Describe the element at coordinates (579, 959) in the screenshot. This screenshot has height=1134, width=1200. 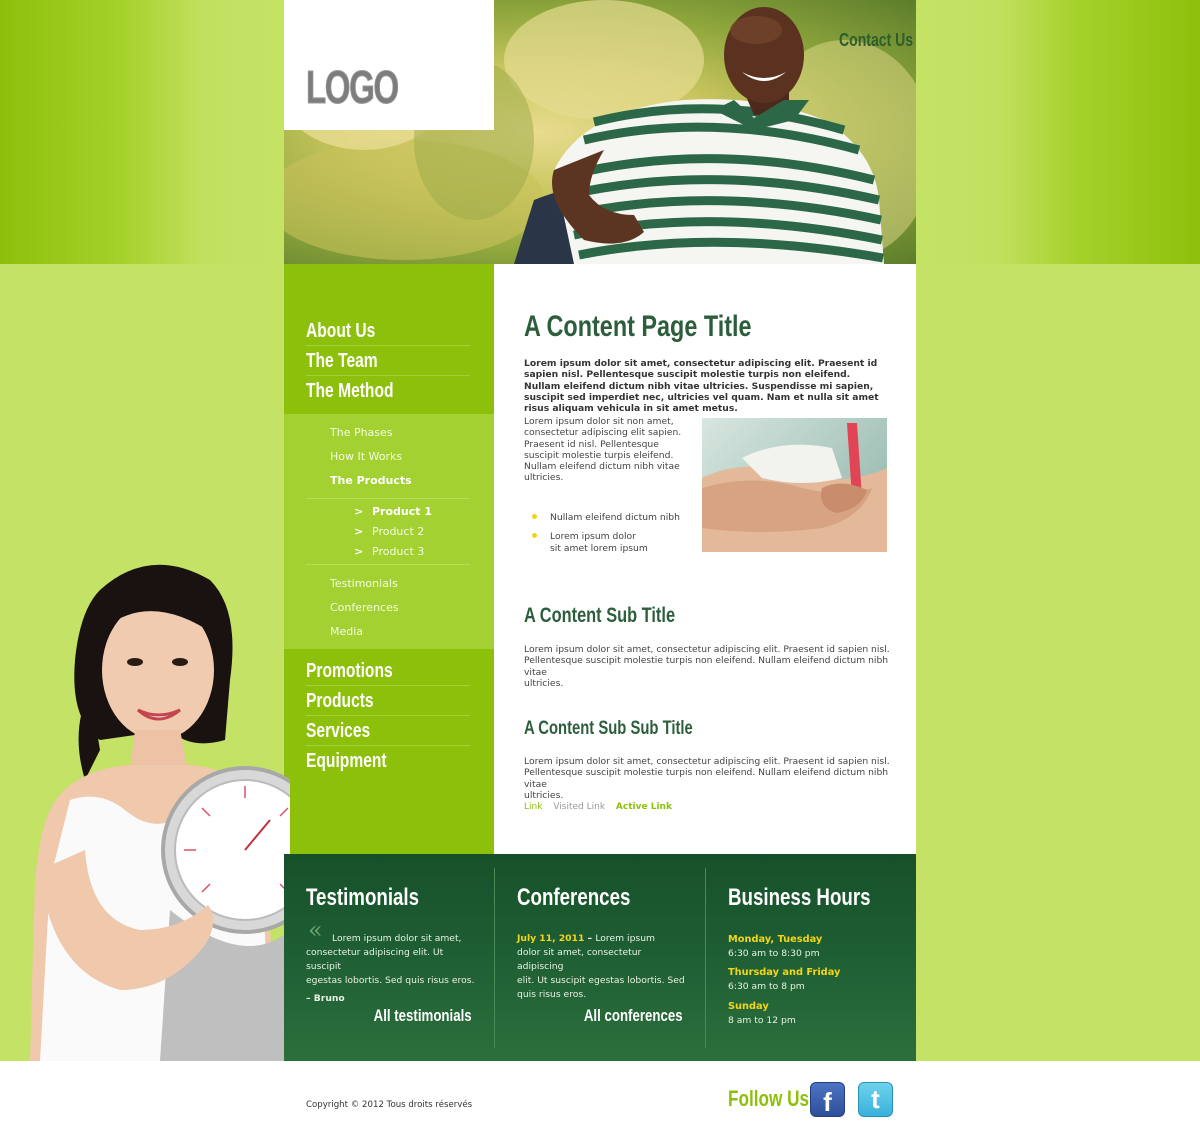
I see `conference-line: dolor sit amet, consectetur adipiscing` at that location.